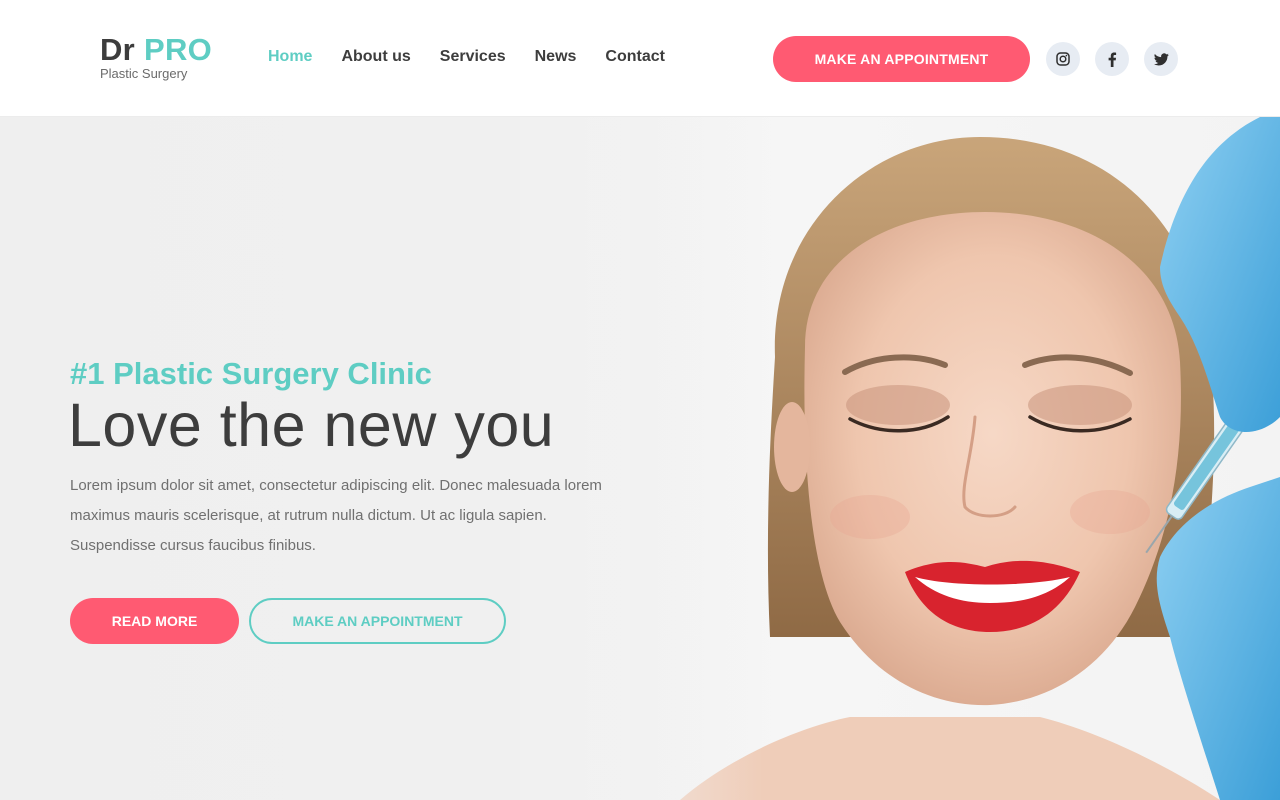  I want to click on logo-title: Dr PRO, so click(156, 50).